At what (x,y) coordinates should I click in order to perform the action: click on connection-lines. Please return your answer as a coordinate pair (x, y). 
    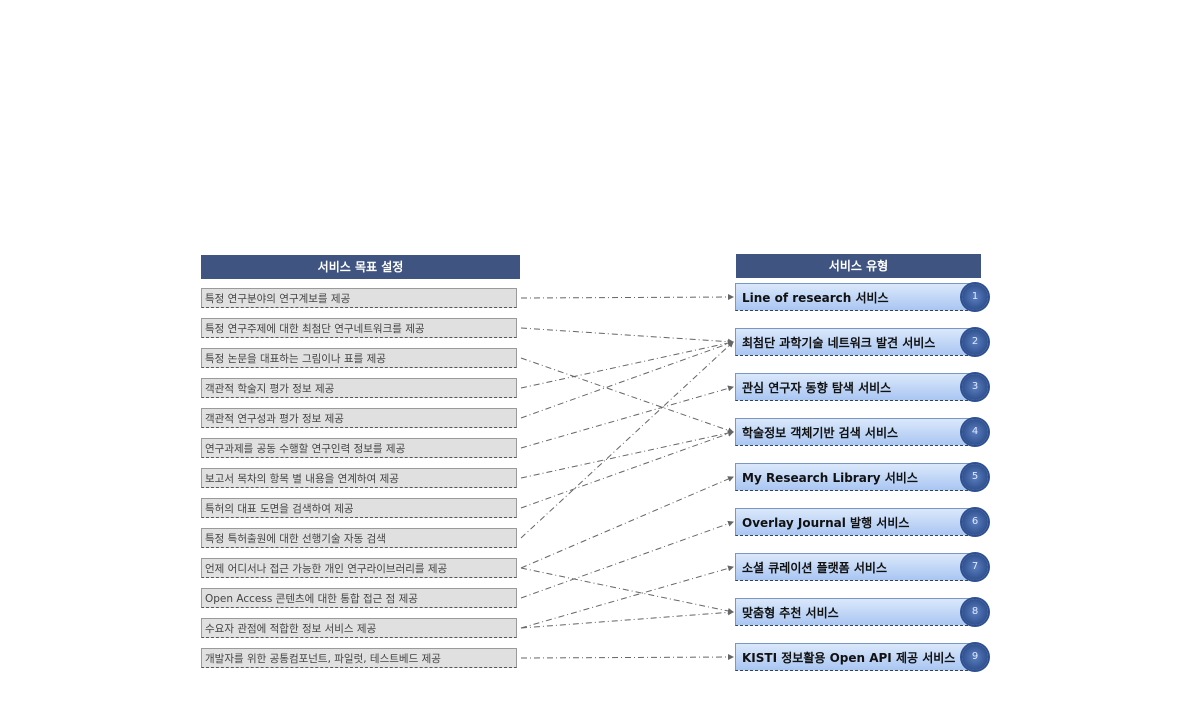
    Looking at the image, I should click on (627, 477).